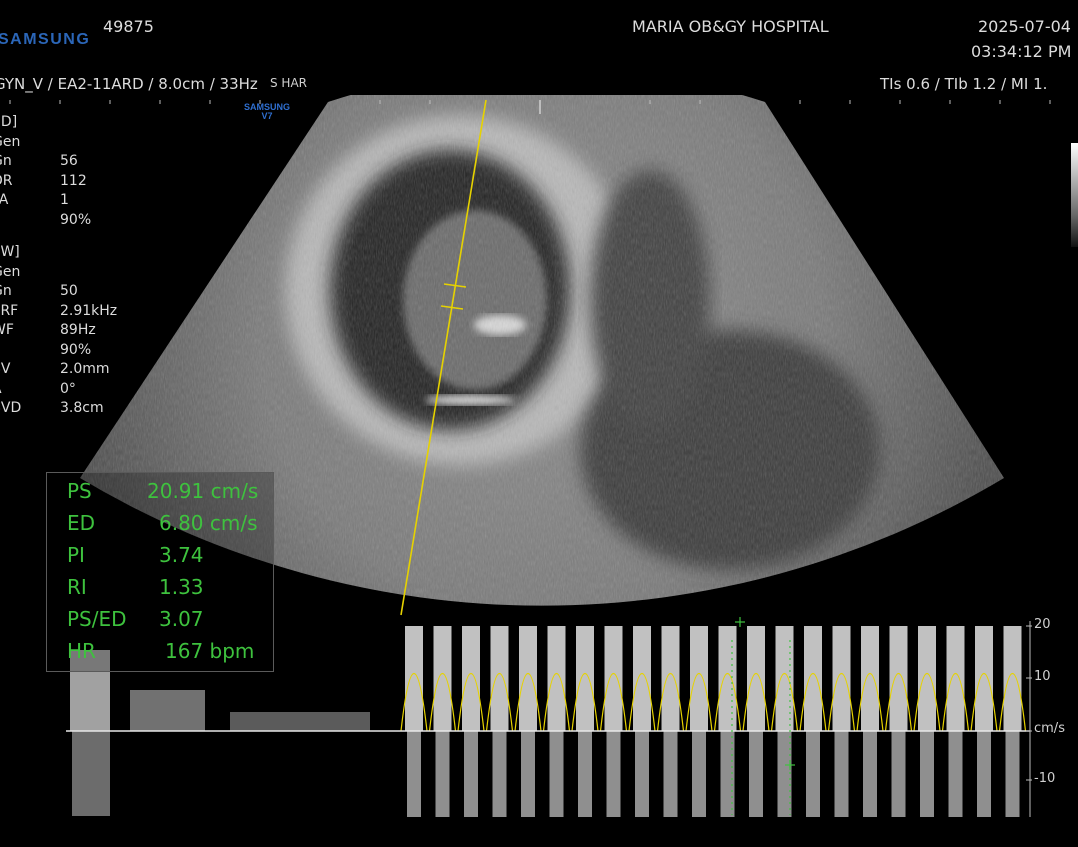 This screenshot has width=1078, height=847. What do you see at coordinates (1045, 778) in the screenshot?
I see `scale-tick: -10` at bounding box center [1045, 778].